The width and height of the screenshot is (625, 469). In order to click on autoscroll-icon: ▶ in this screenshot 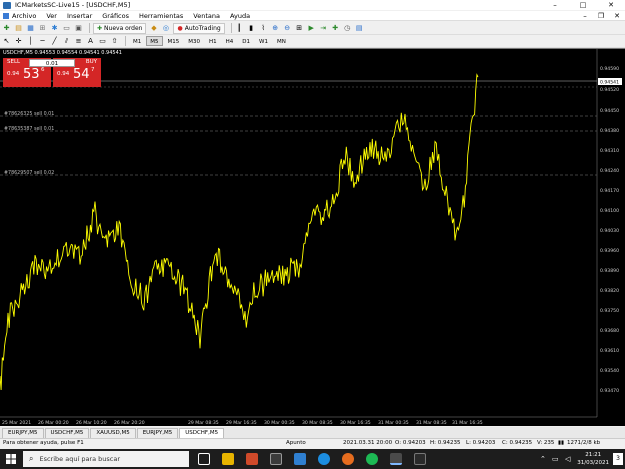, I will do `click(311, 28)`.